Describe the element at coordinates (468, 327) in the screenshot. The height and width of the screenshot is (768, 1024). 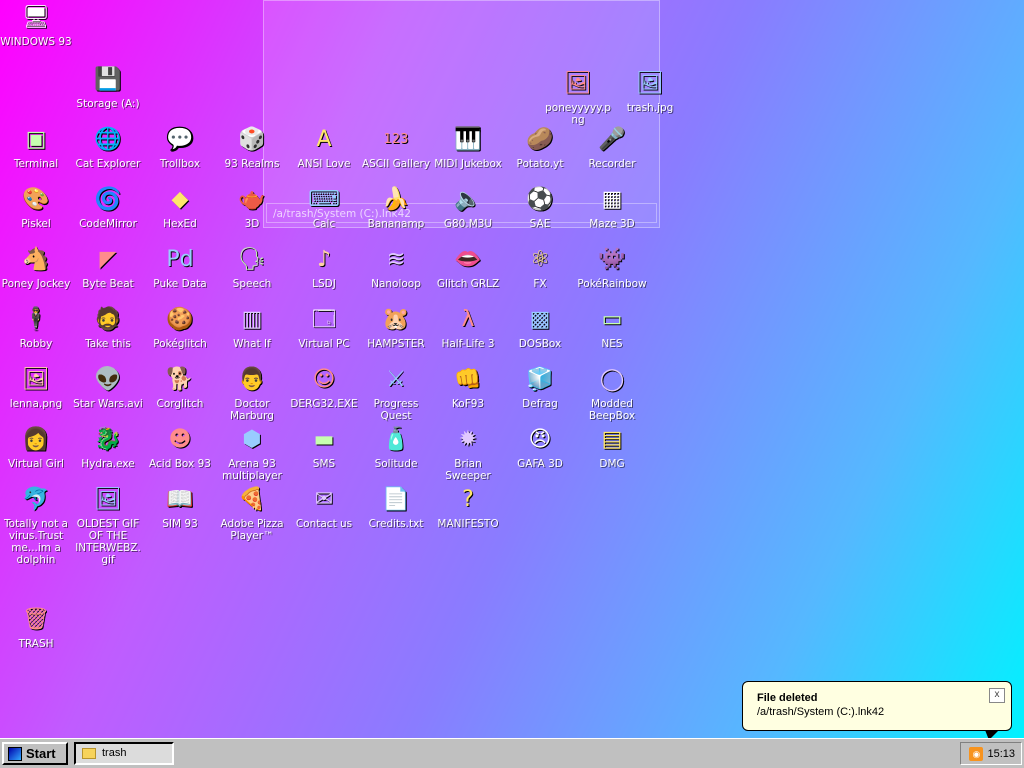
I see `desktop-icon: λ Half-Life 3` at that location.